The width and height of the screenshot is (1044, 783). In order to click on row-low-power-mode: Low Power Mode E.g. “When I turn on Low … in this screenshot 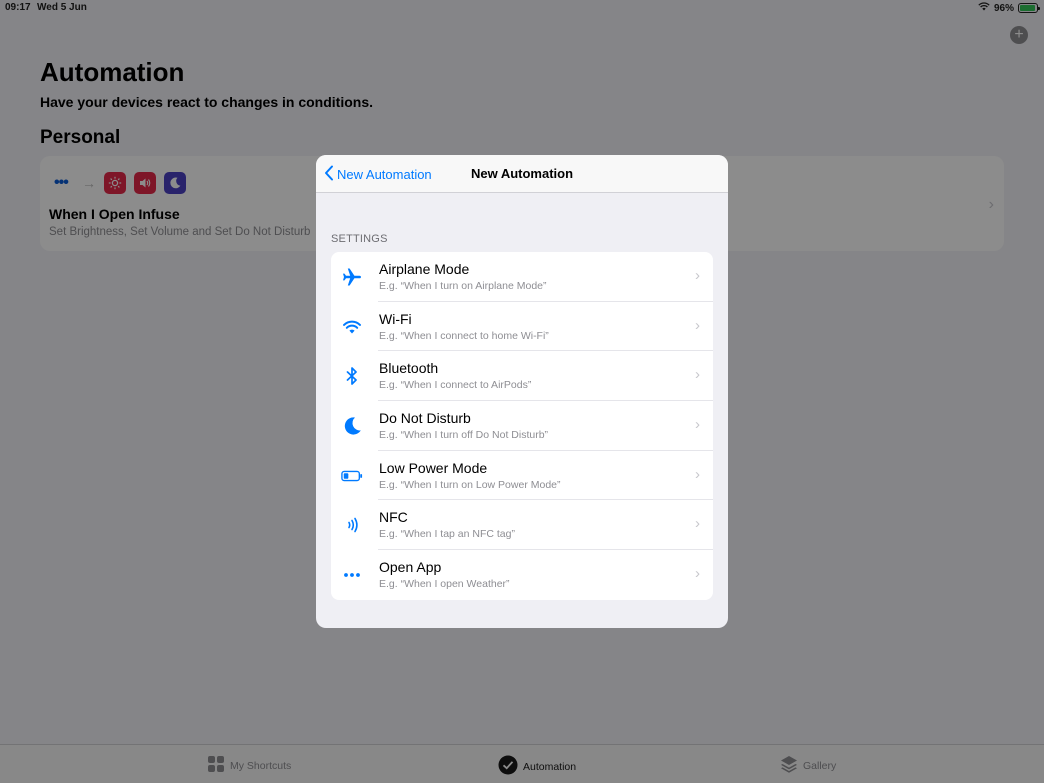, I will do `click(522, 476)`.